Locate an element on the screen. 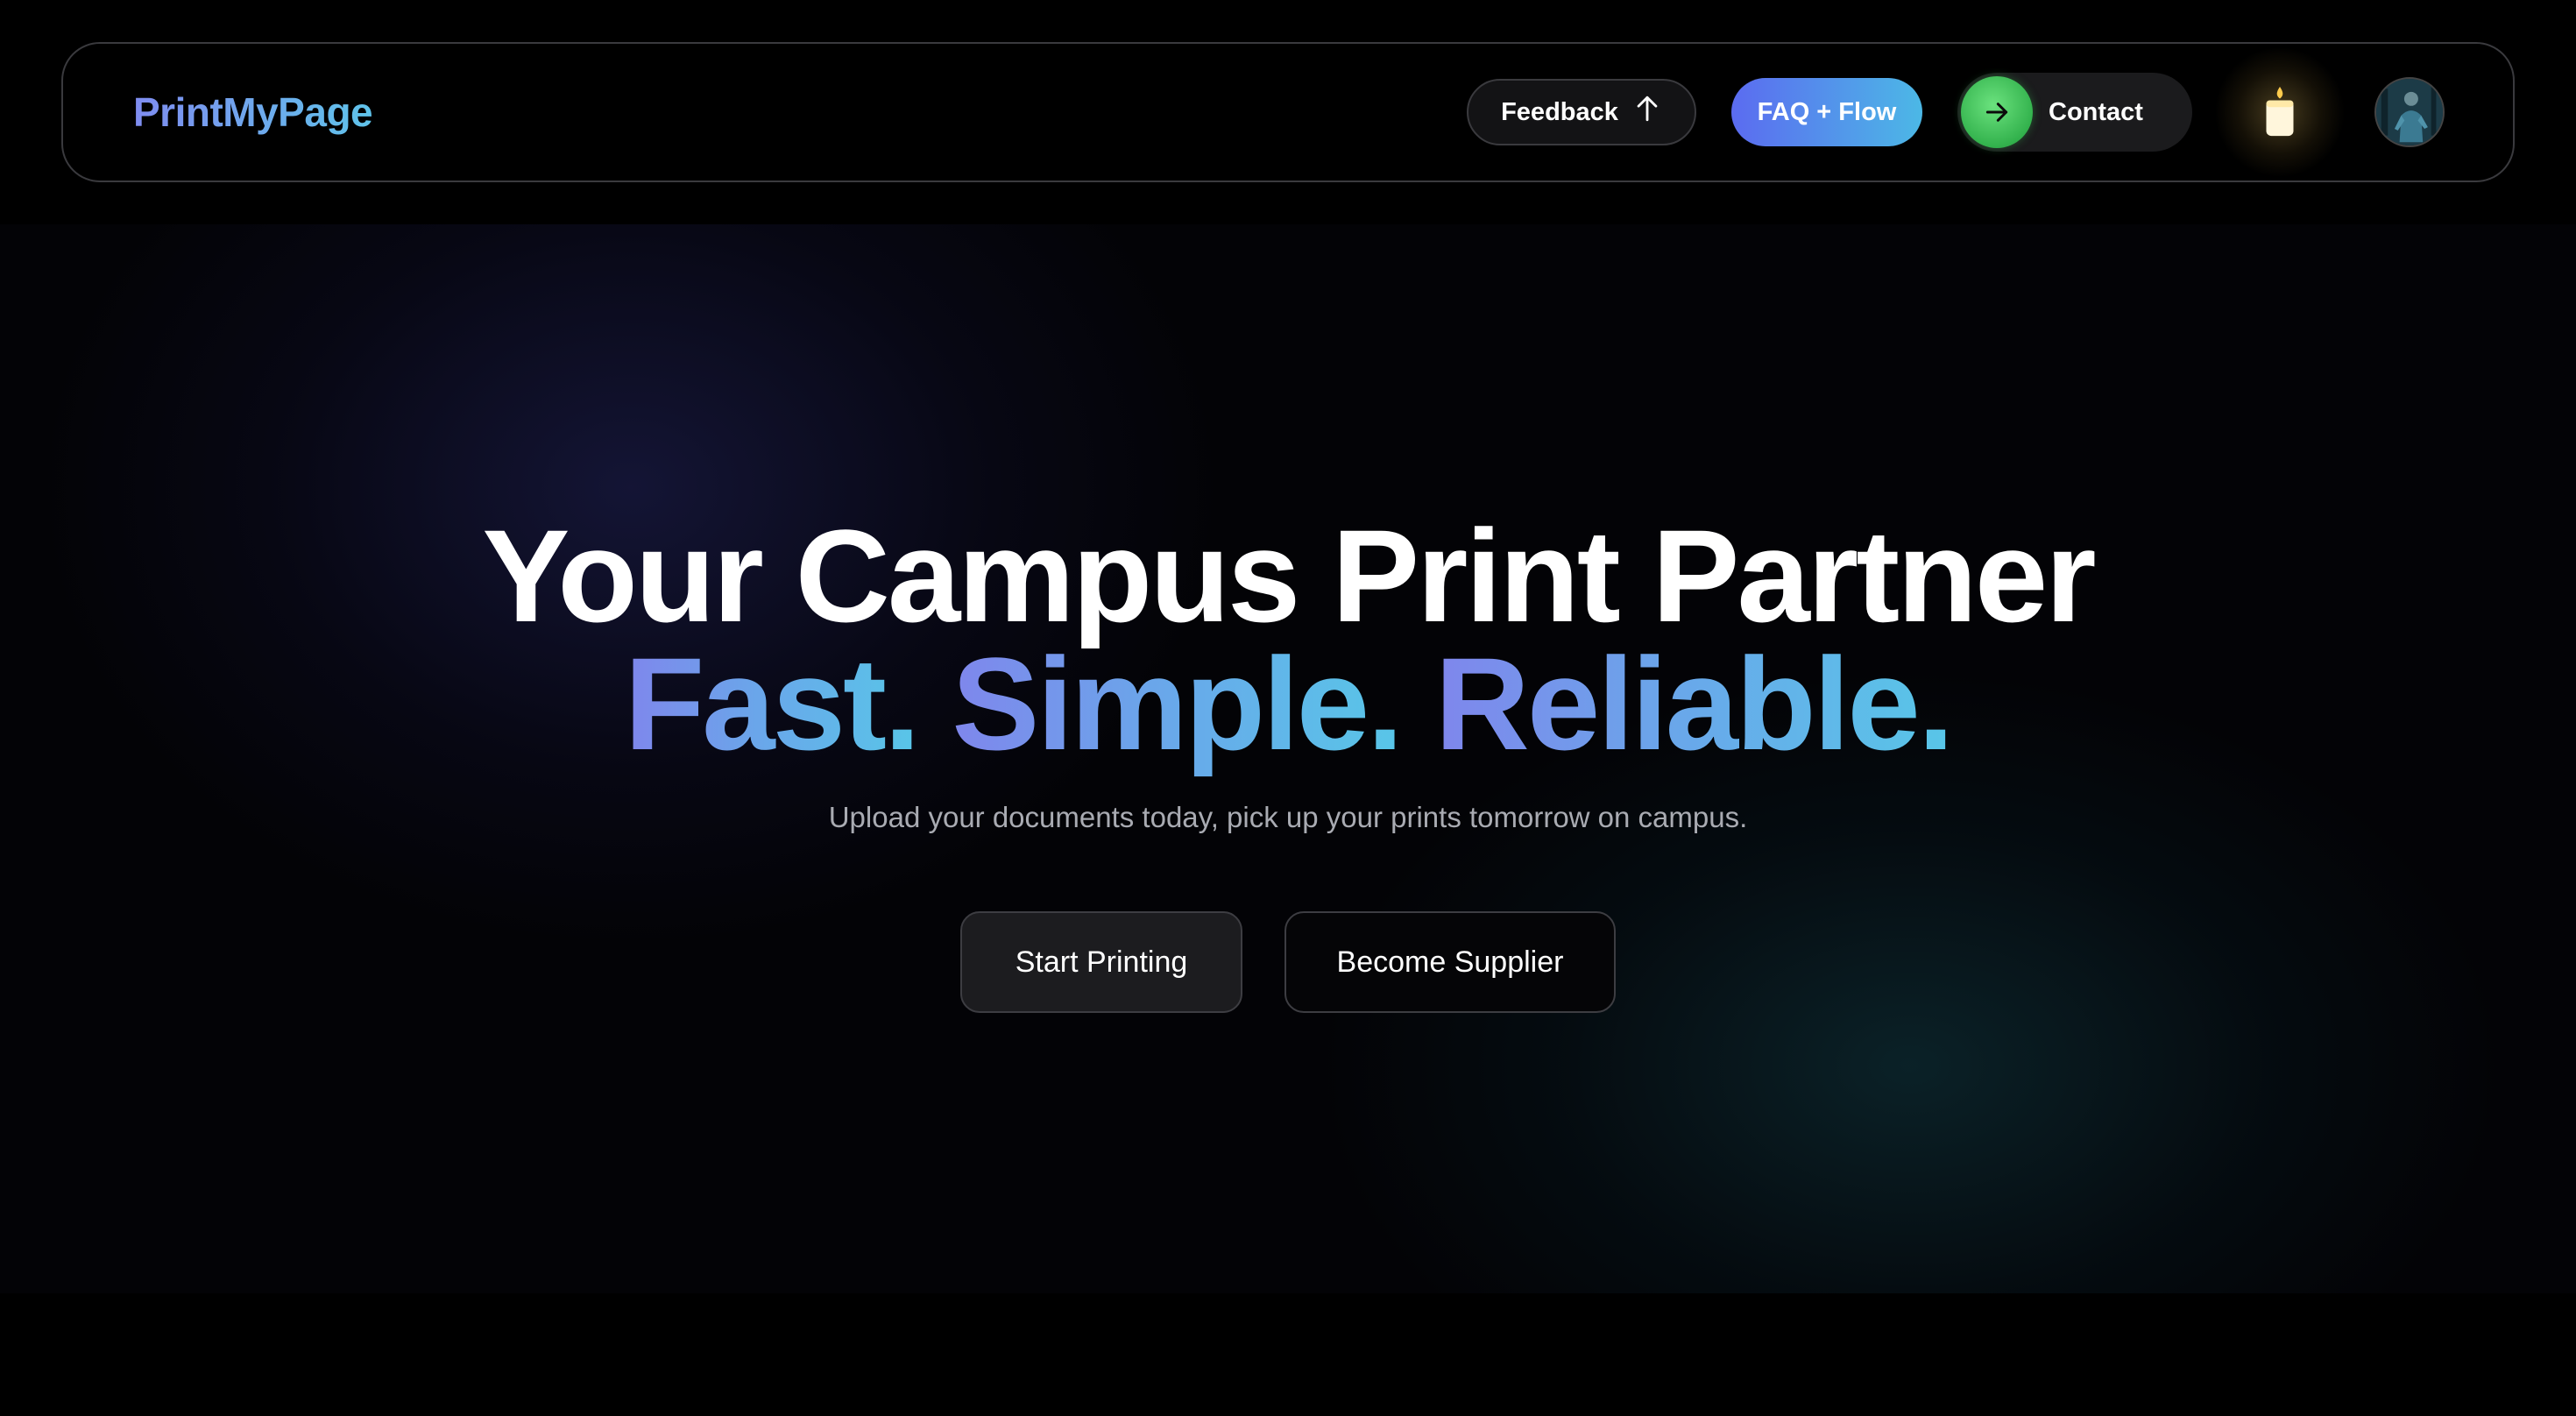 This screenshot has height=1416, width=2576. arrow-right-icon is located at coordinates (1996, 112).